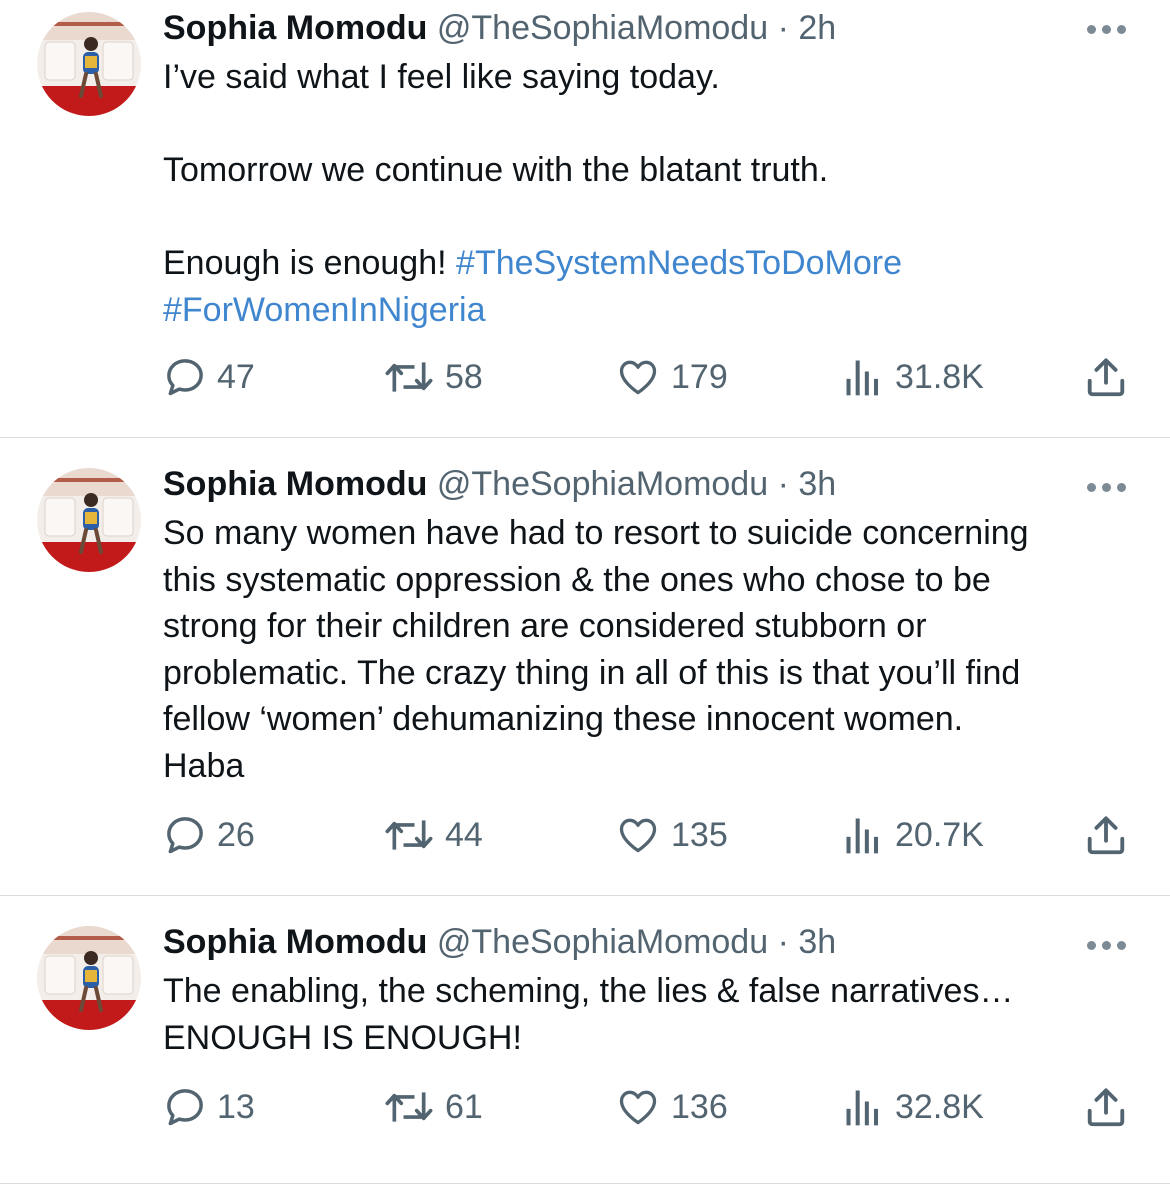 The width and height of the screenshot is (1170, 1201). What do you see at coordinates (310, 263) in the screenshot?
I see `text-segment: Enough is enough!` at bounding box center [310, 263].